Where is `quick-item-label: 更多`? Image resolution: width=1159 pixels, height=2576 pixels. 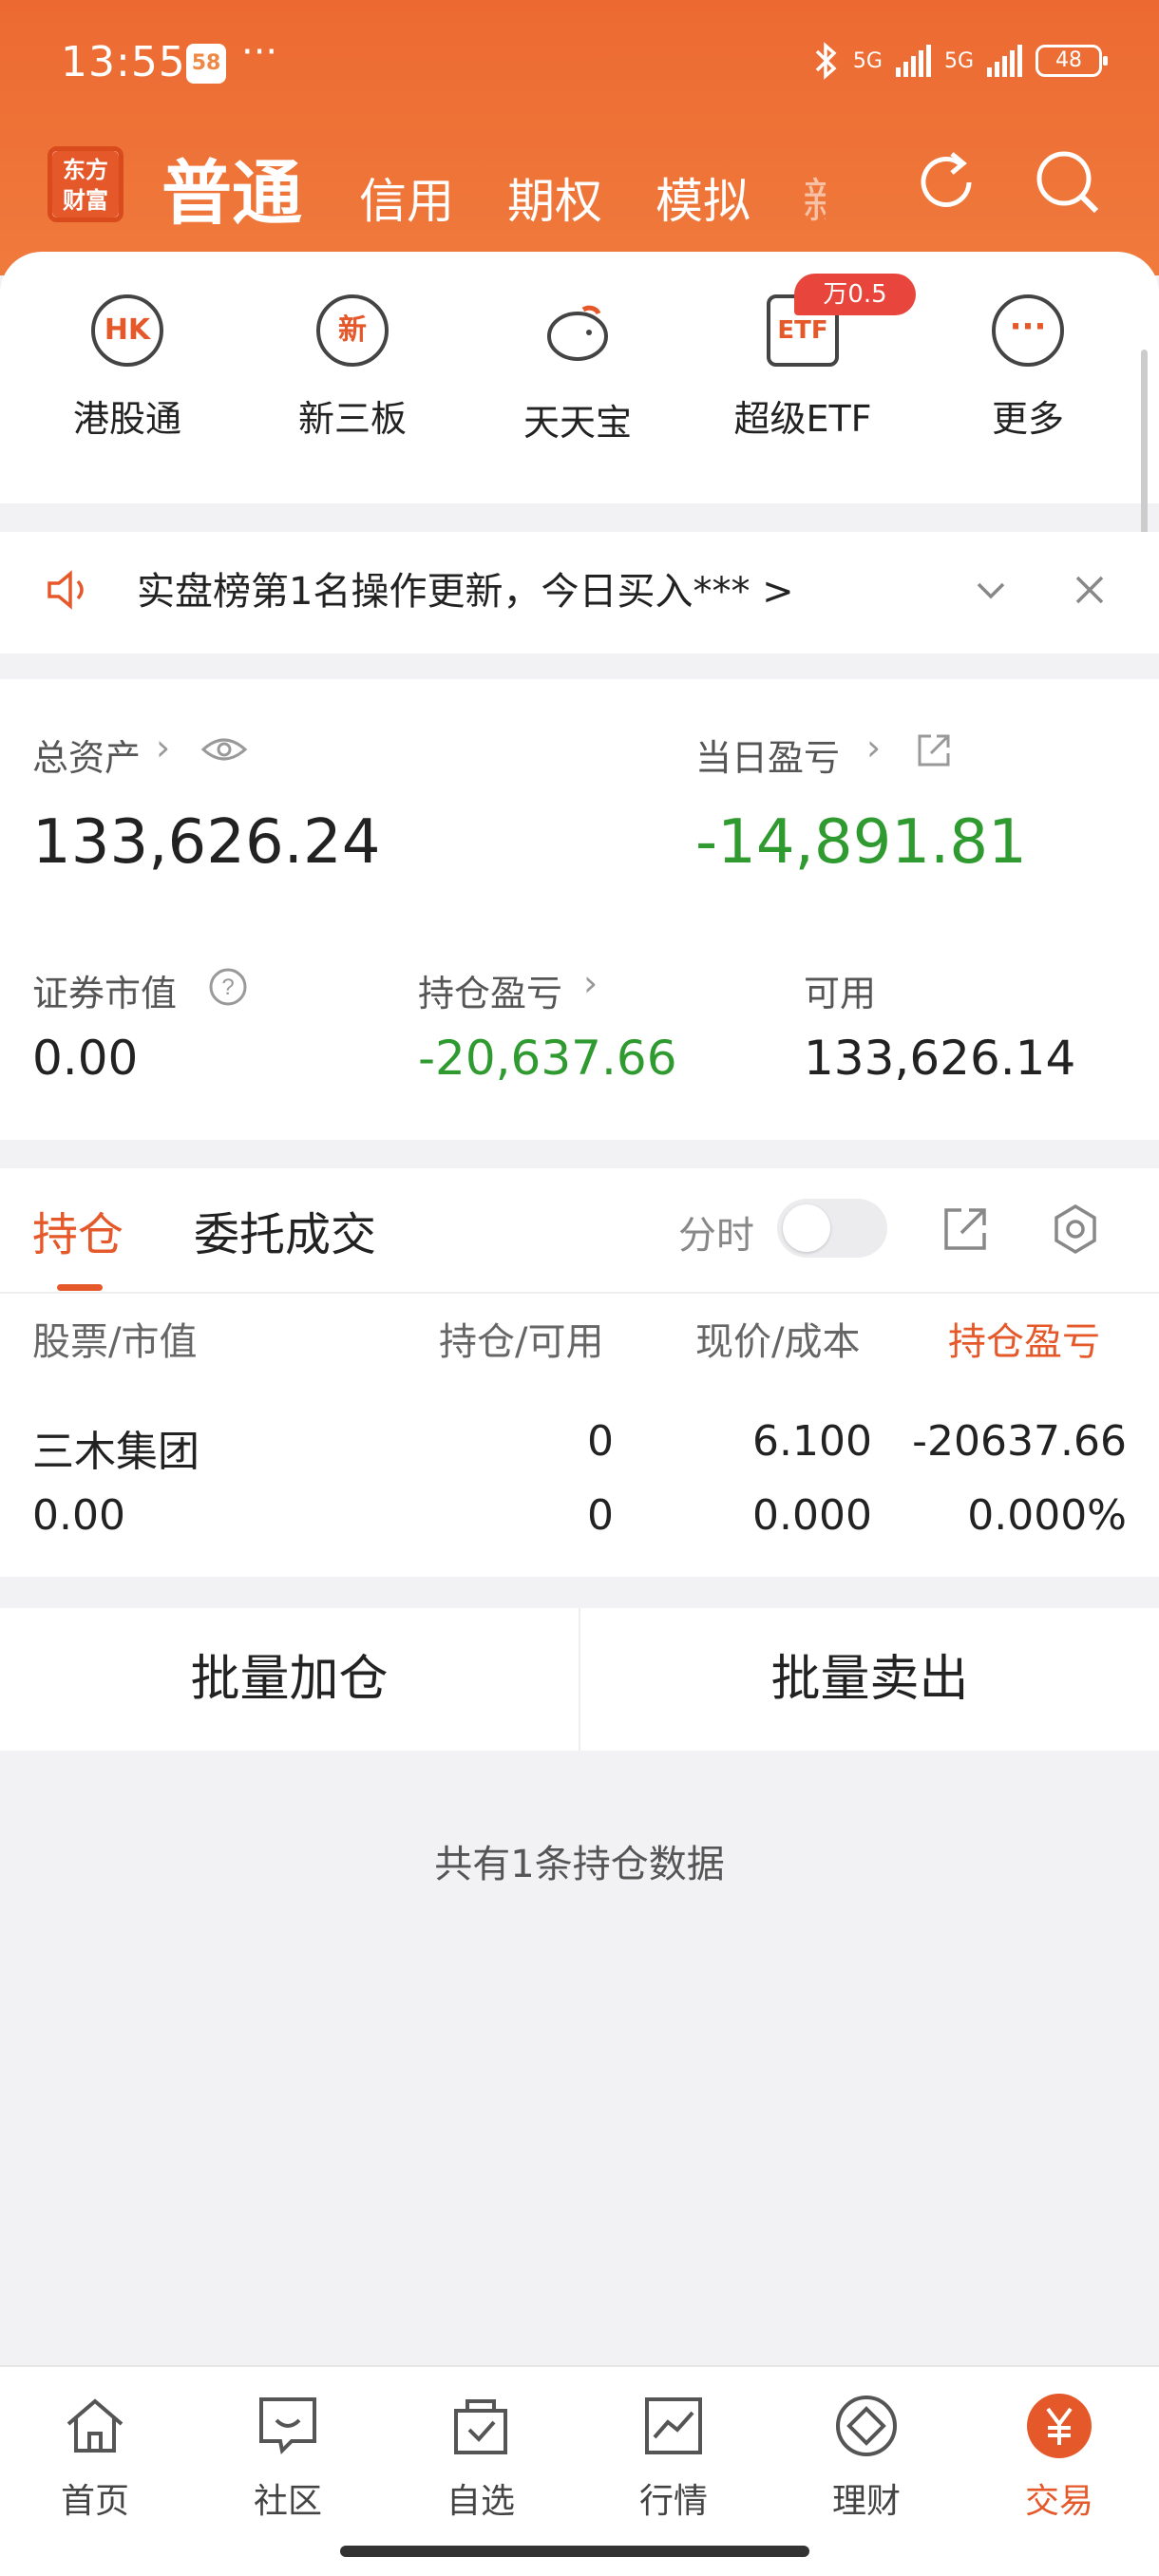 quick-item-label: 更多 is located at coordinates (1027, 419).